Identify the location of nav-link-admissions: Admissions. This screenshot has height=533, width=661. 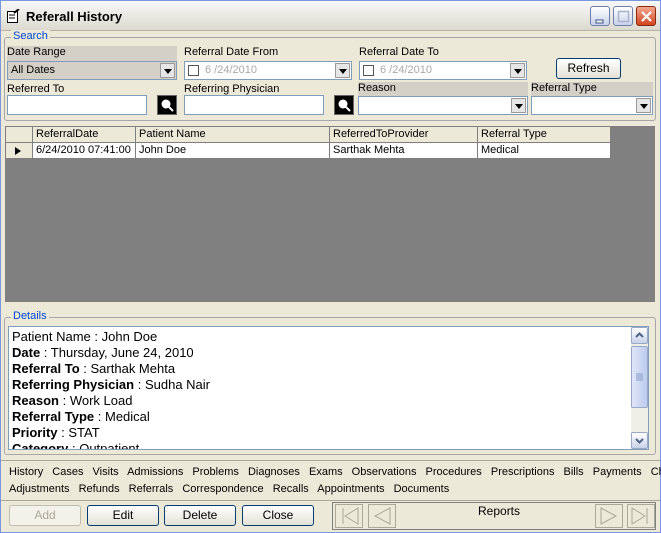
(155, 472).